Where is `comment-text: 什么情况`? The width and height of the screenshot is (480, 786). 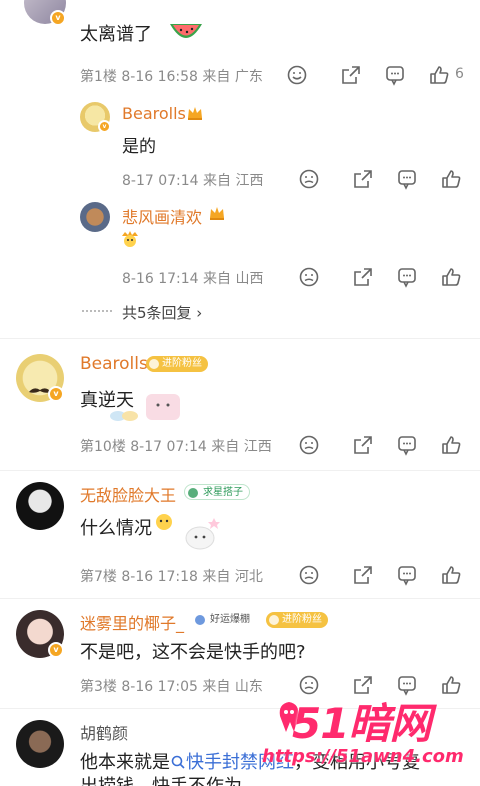 comment-text: 什么情况 is located at coordinates (116, 528).